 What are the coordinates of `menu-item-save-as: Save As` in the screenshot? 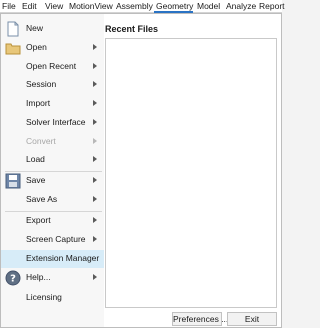 It's located at (52, 200).